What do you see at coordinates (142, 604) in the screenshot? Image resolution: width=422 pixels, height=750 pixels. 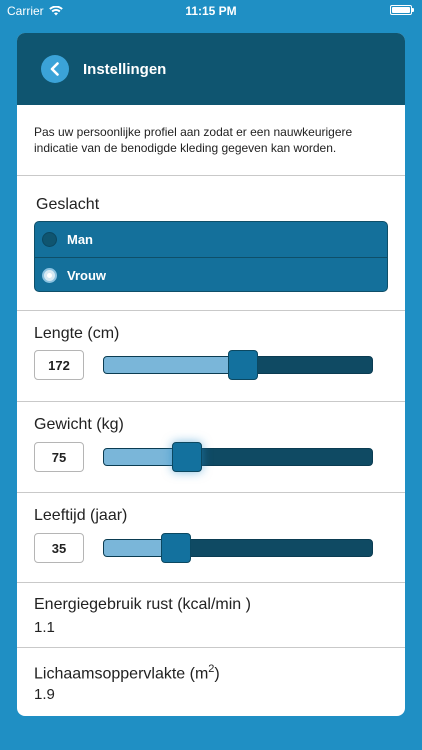 I see `energy-label: Energiegebruik rust (kcal/min )` at bounding box center [142, 604].